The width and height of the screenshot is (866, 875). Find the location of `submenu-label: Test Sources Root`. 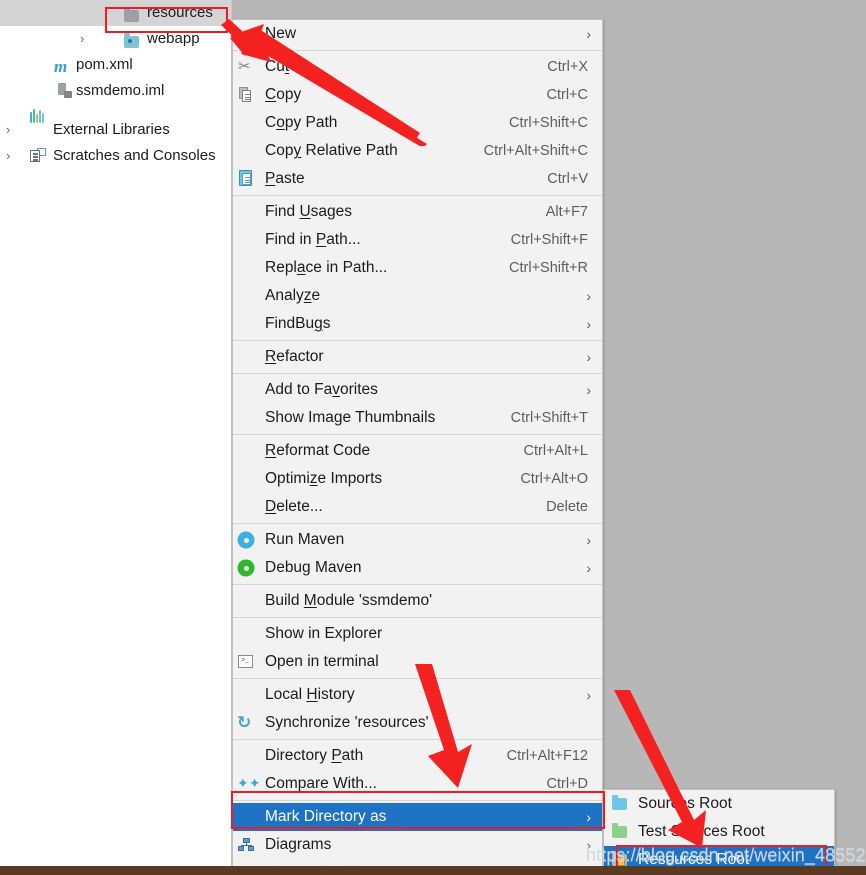

submenu-label: Test Sources Root is located at coordinates (701, 831).